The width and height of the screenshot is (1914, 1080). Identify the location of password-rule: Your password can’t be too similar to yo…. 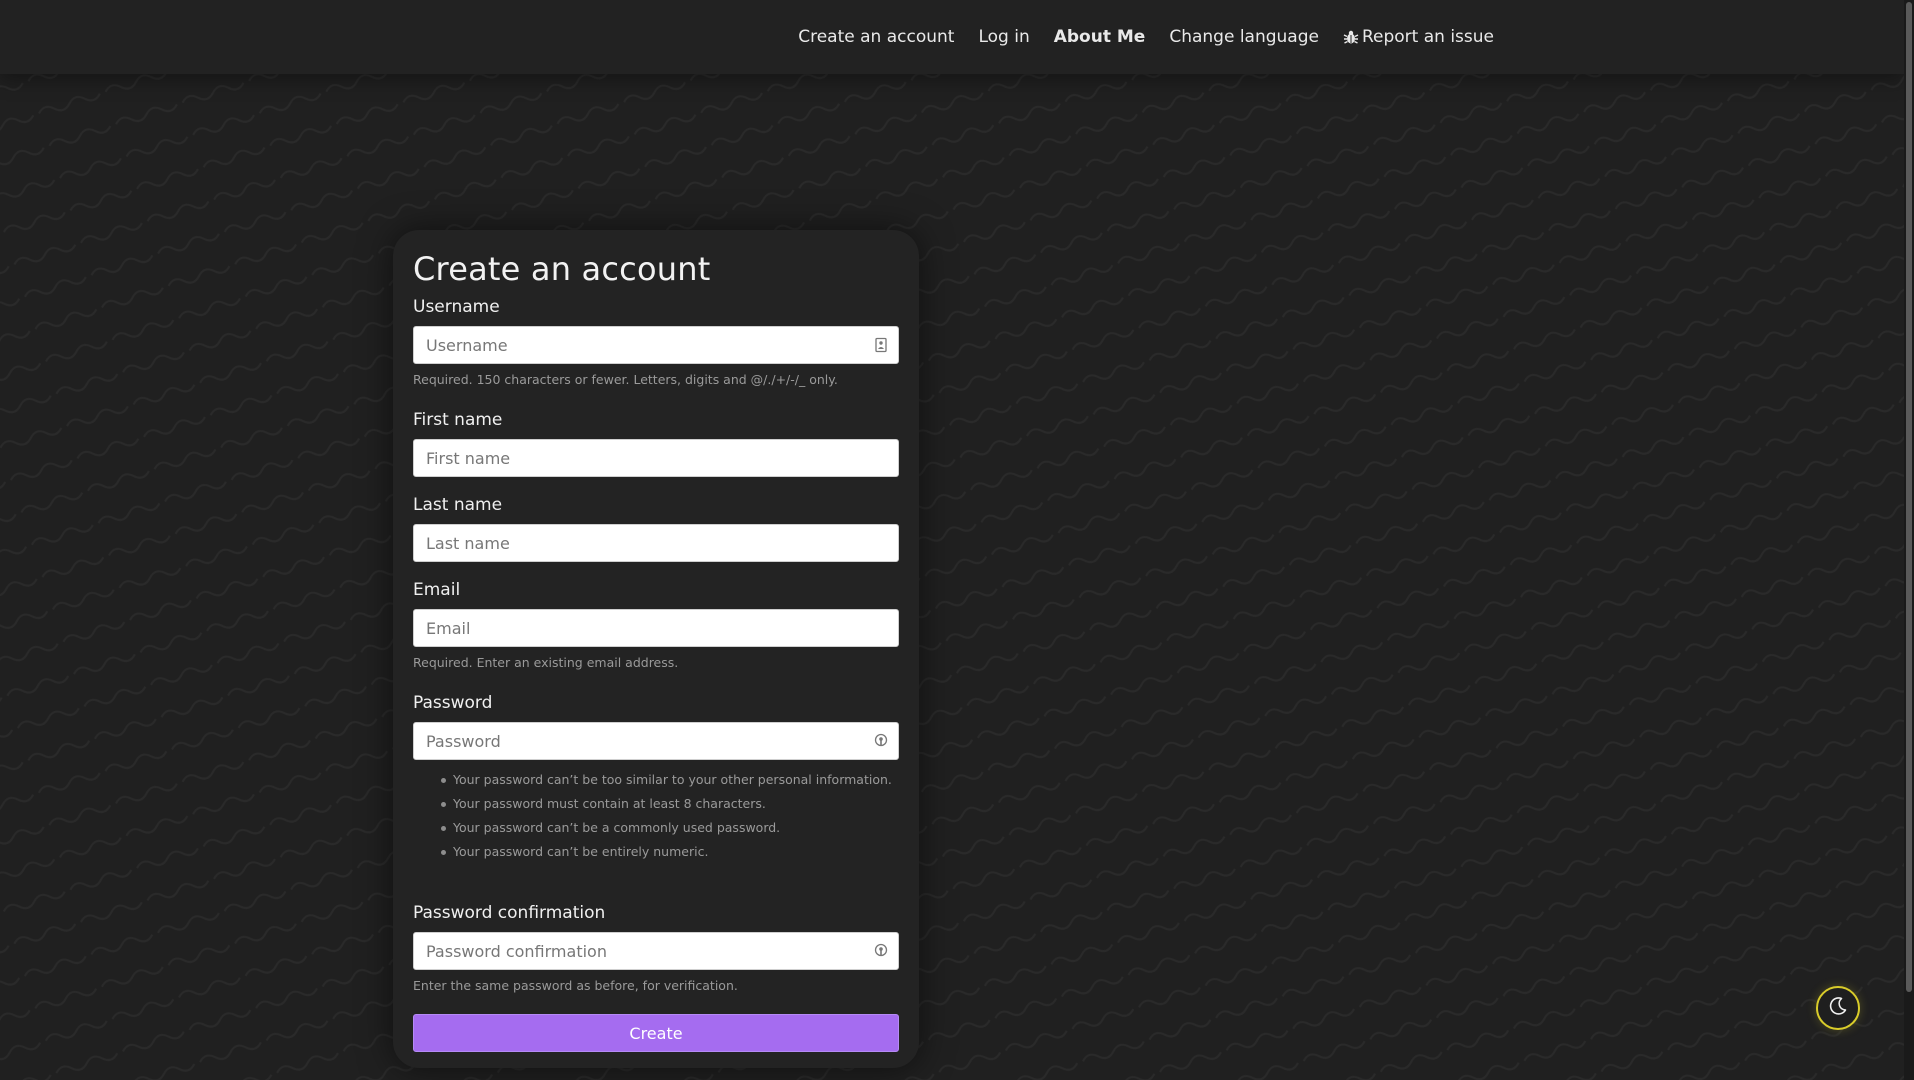
(669, 780).